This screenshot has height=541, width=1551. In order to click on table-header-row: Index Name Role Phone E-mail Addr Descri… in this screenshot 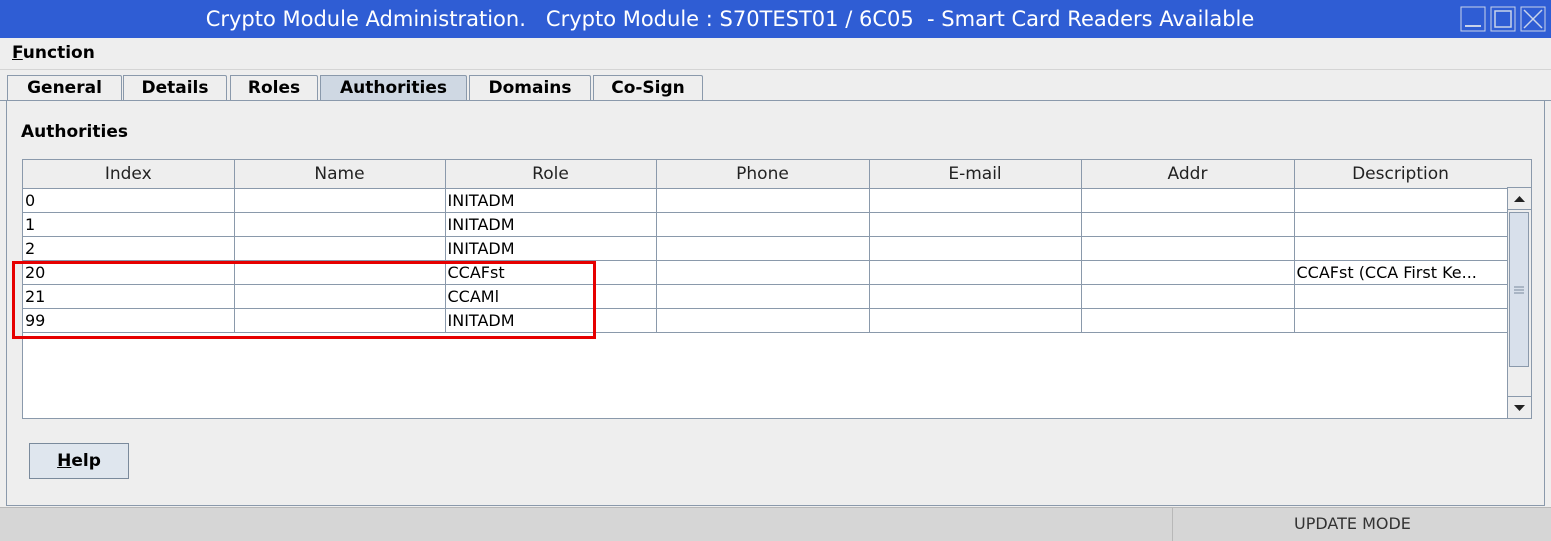, I will do `click(765, 174)`.